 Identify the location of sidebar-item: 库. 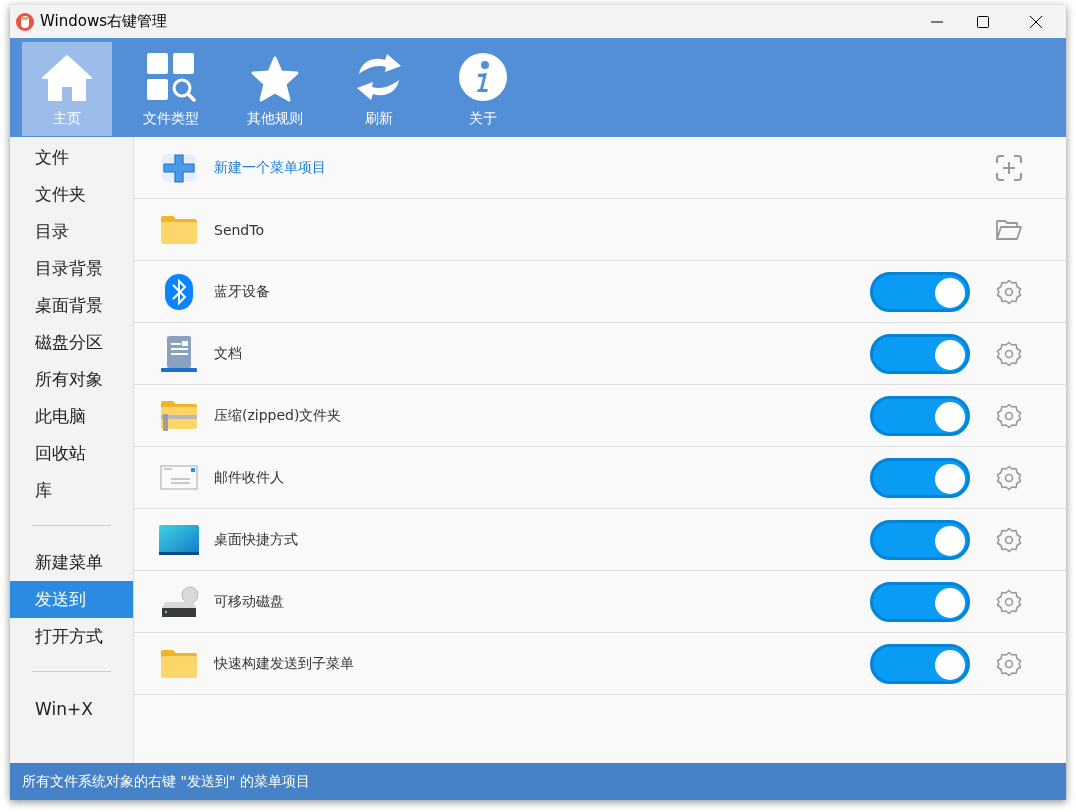
(71, 490).